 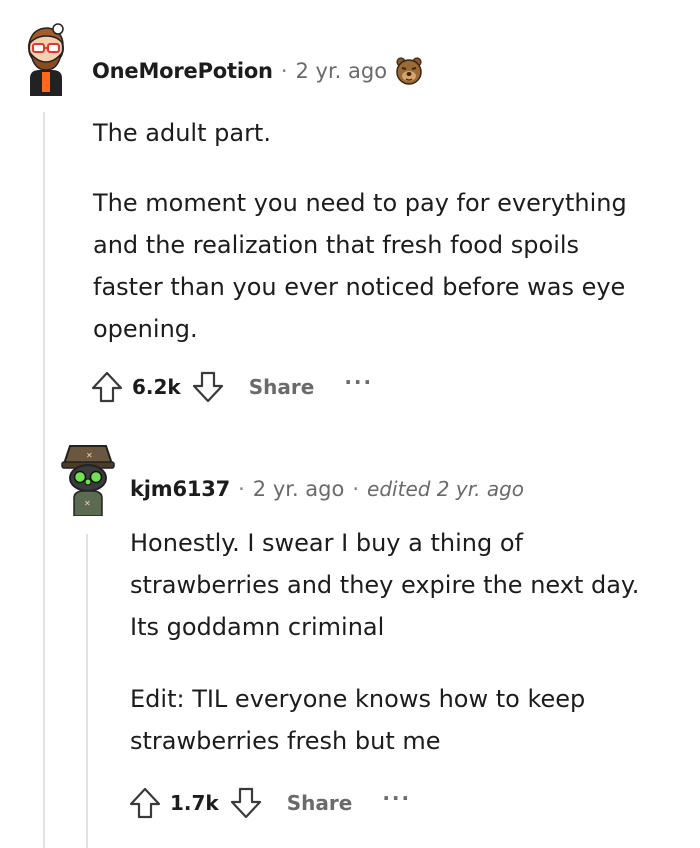 What do you see at coordinates (156, 387) in the screenshot?
I see `vote-score: 6.2k` at bounding box center [156, 387].